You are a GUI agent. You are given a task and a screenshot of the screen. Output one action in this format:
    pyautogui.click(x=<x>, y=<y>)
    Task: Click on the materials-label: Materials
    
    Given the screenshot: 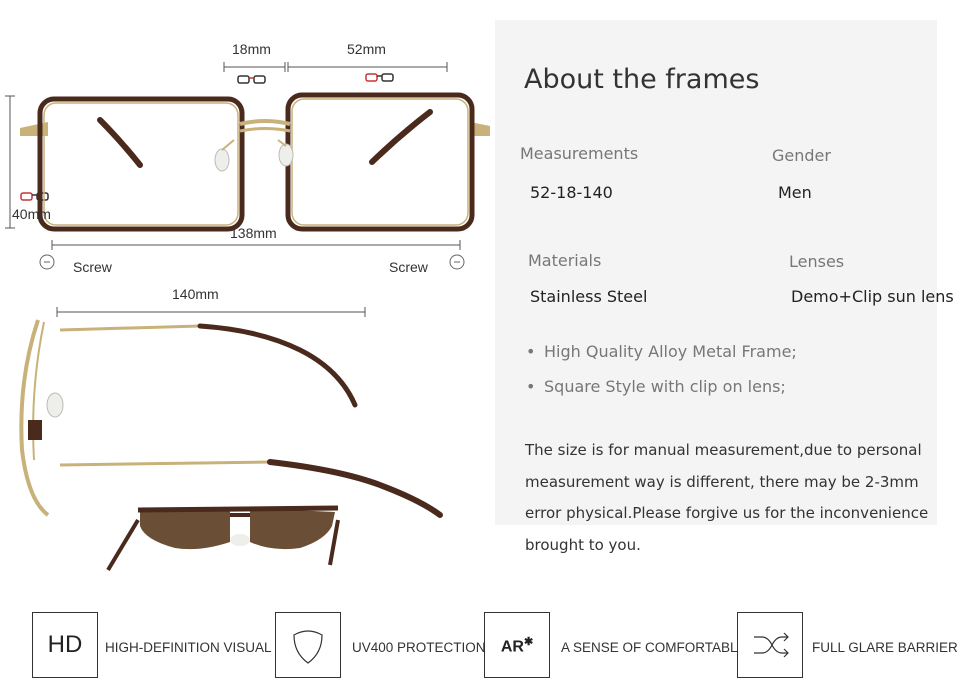 What is the action you would take?
    pyautogui.click(x=565, y=260)
    